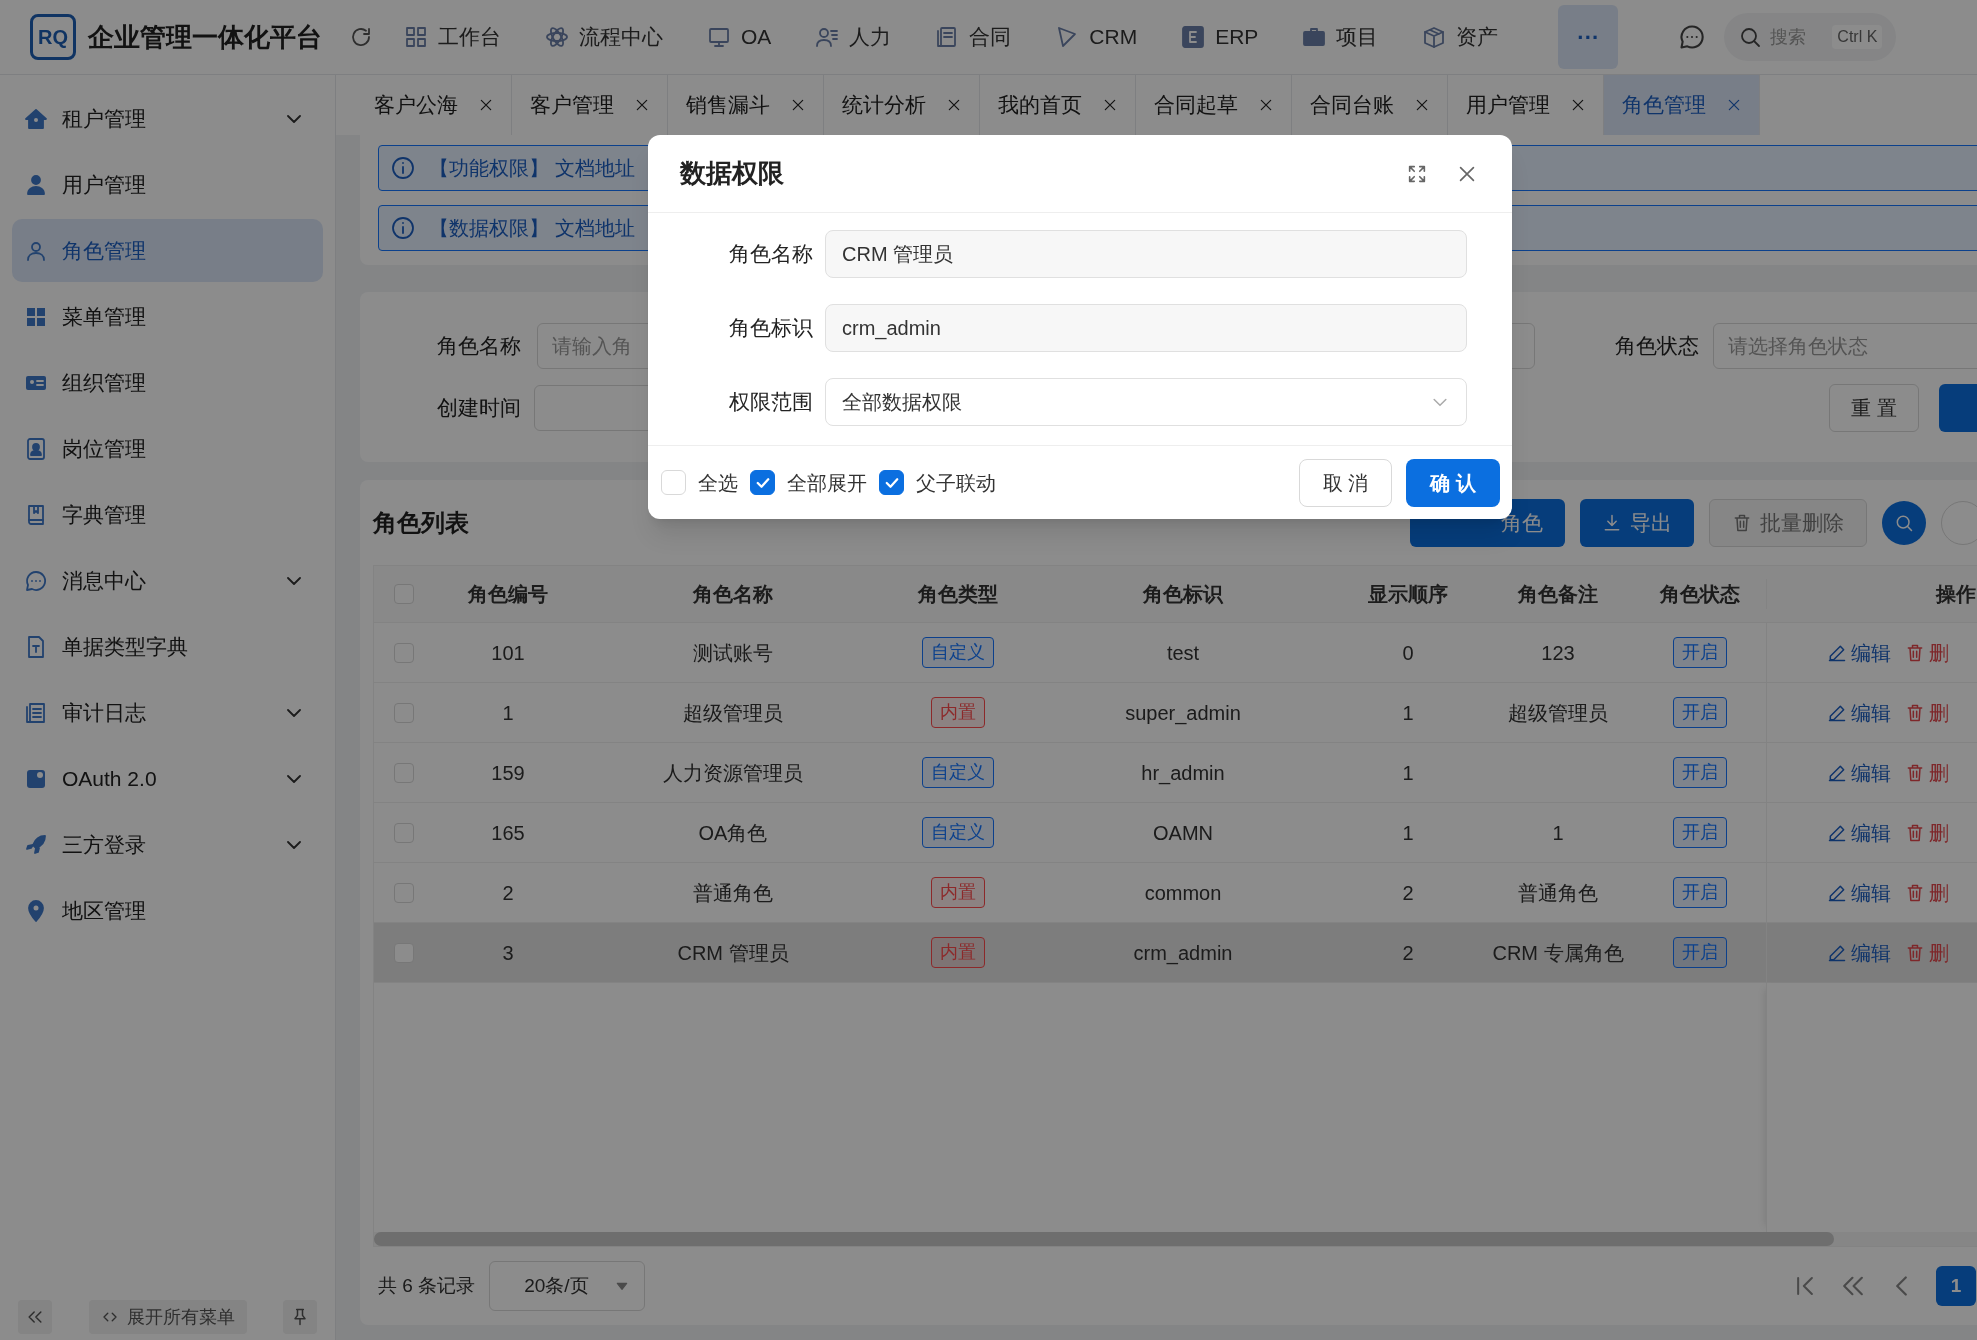 This screenshot has width=1977, height=1340. Describe the element at coordinates (452, 37) in the screenshot. I see `nav-item: 工作台` at that location.